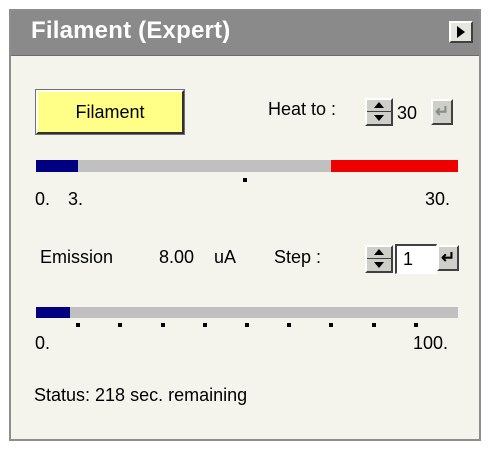 This screenshot has height=452, width=493. Describe the element at coordinates (438, 199) in the screenshot. I see `heat-scale-max-label: 30.` at that location.